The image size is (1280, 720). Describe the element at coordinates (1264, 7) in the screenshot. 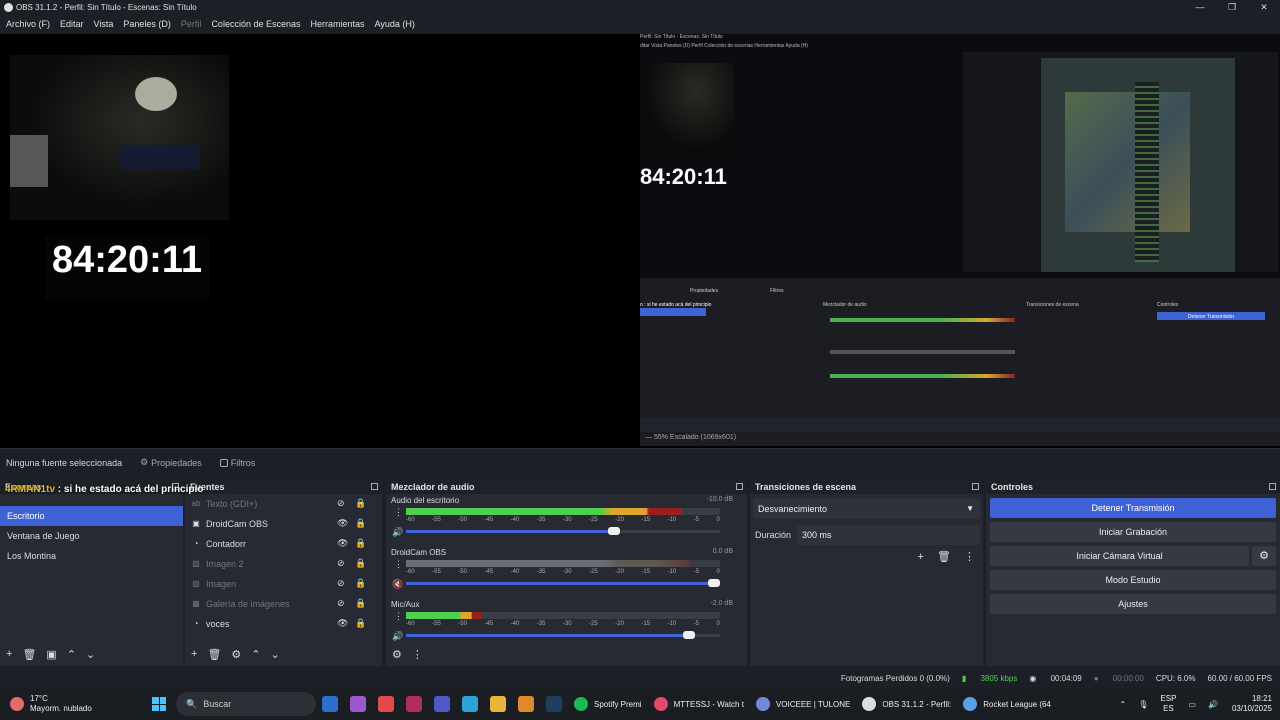

I see `close-button: ✕` at that location.